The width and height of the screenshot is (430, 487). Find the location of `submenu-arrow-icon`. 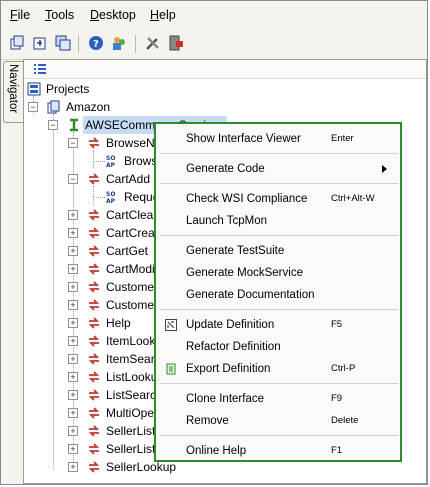

submenu-arrow-icon is located at coordinates (384, 169).